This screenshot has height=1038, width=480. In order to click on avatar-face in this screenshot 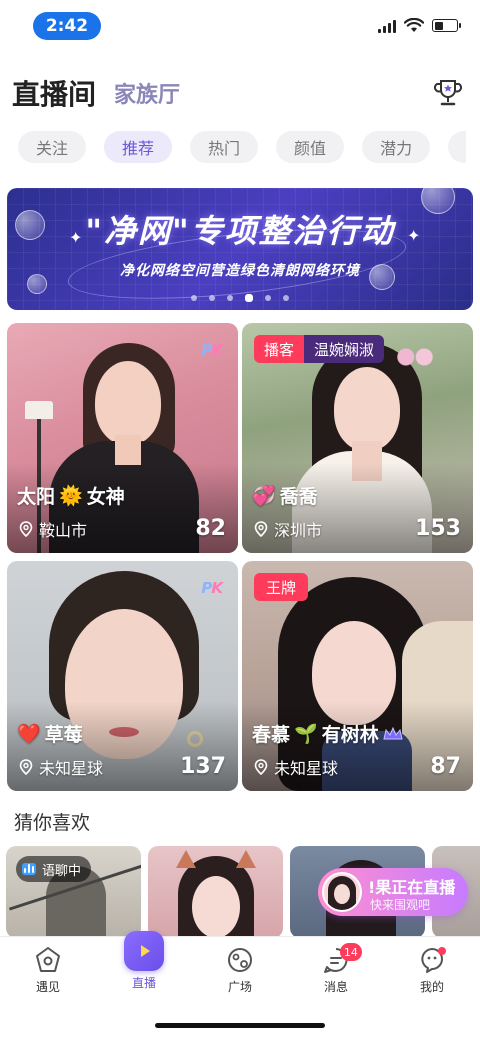, I will do `click(342, 894)`.